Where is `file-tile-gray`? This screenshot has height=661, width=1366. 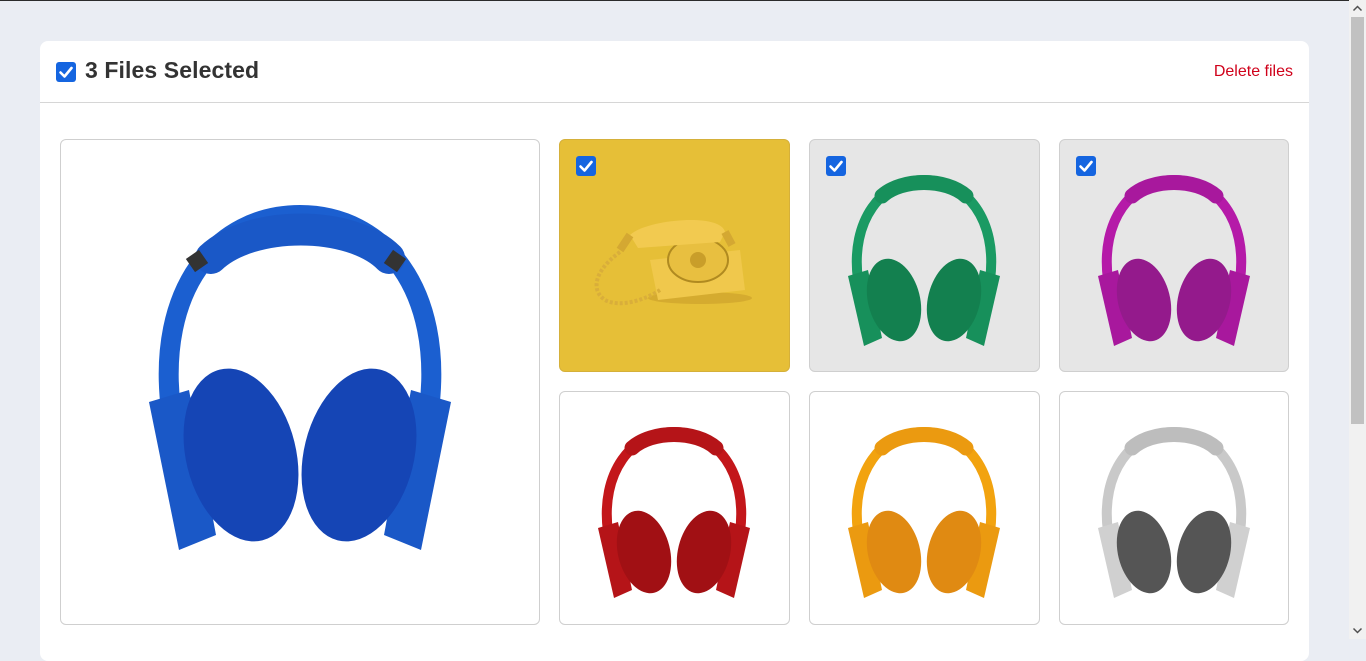 file-tile-gray is located at coordinates (1174, 508).